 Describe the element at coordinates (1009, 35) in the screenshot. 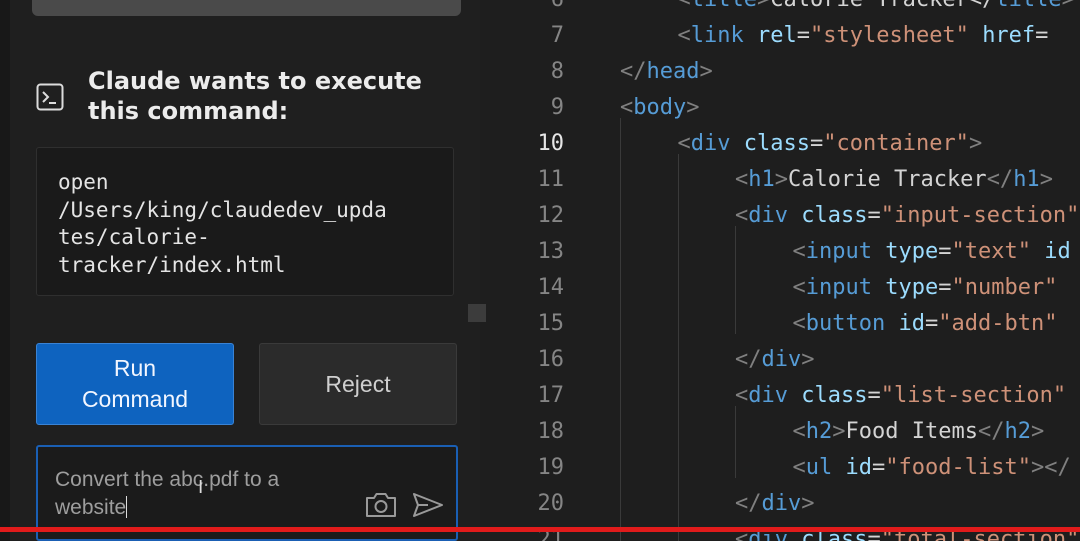

I see `code-token: href` at that location.